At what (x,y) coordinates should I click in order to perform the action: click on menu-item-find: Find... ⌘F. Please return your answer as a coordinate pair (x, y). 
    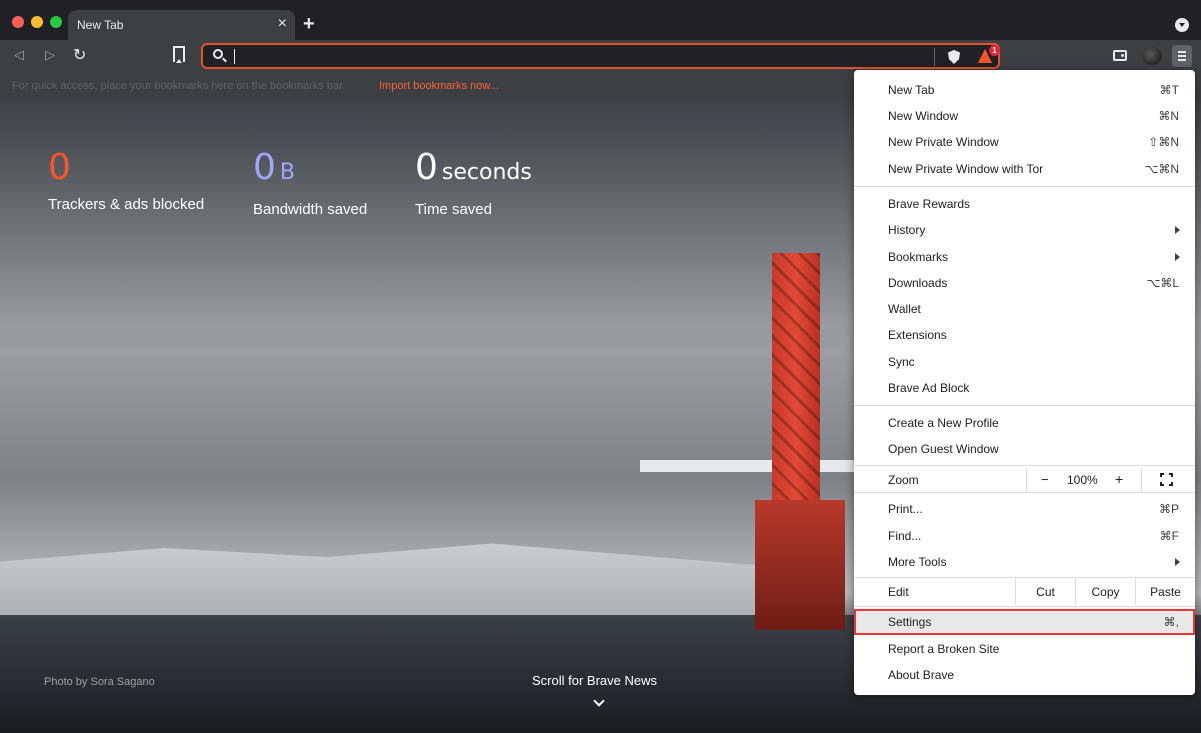
    Looking at the image, I should click on (1024, 536).